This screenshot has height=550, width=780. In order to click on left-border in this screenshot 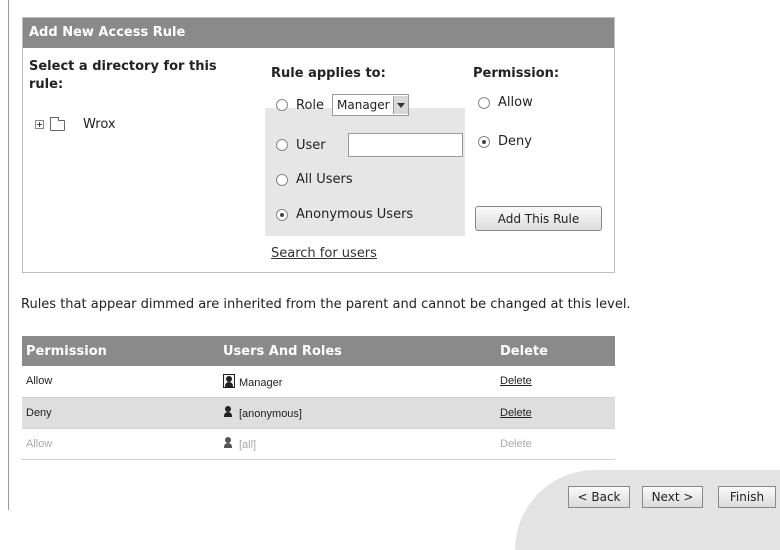, I will do `click(8, 255)`.